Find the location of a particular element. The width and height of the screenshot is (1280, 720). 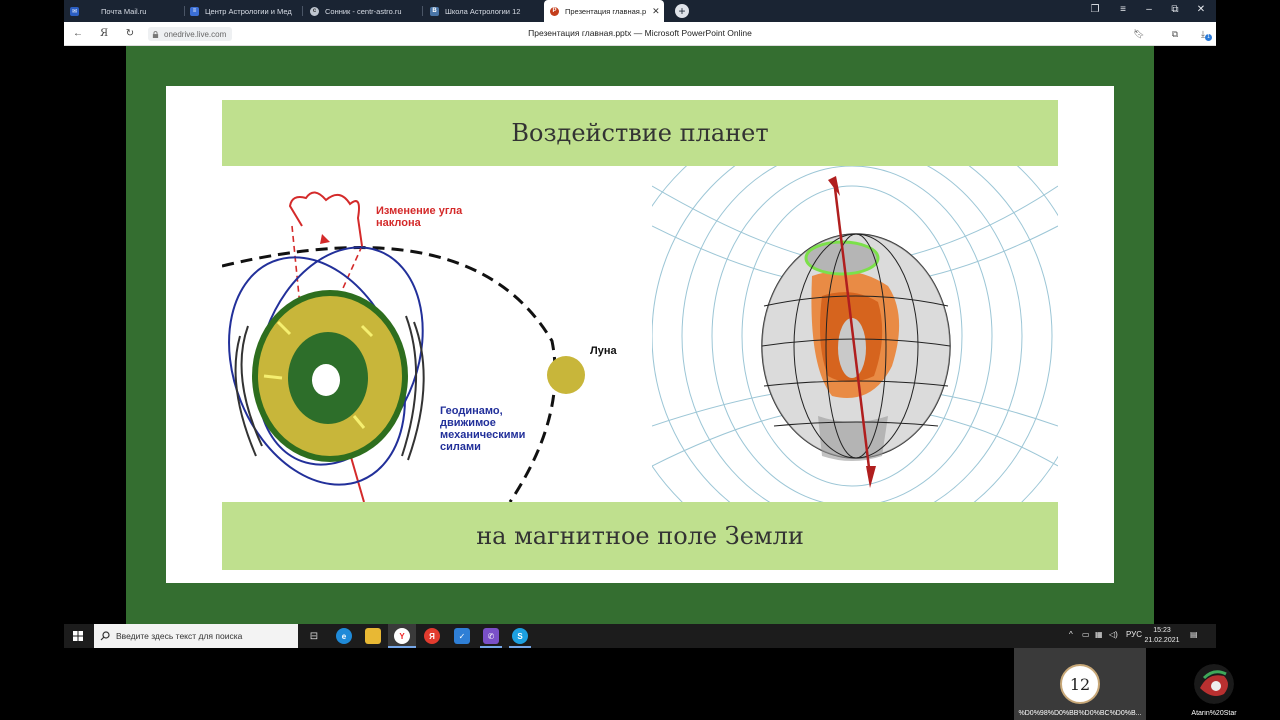

tilt-label-2: наклона is located at coordinates (399, 223).